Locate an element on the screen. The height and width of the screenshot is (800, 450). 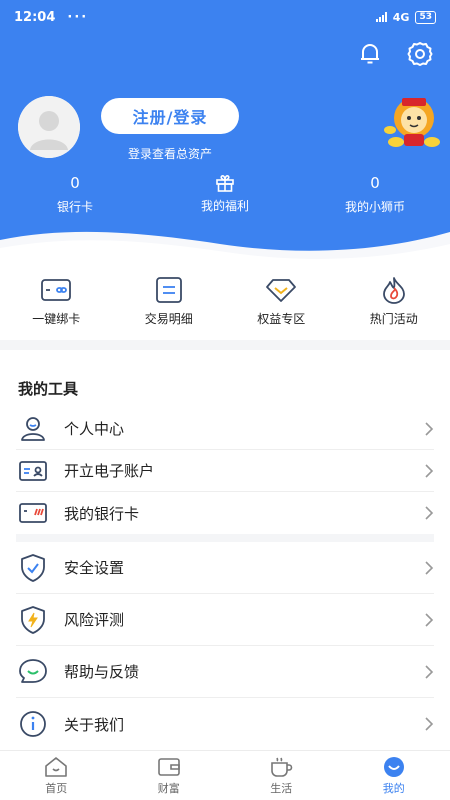
stat-welfare: 我的福利 is located at coordinates (225, 193).